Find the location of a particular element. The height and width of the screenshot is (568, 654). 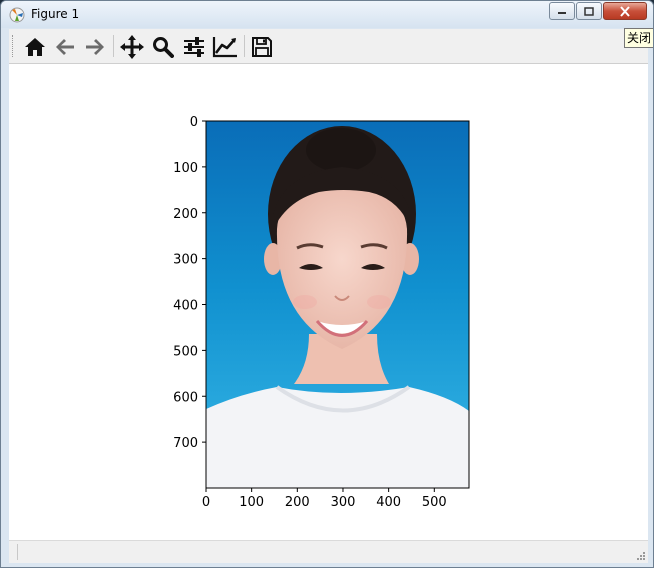

edit-axis-button is located at coordinates (225, 47).